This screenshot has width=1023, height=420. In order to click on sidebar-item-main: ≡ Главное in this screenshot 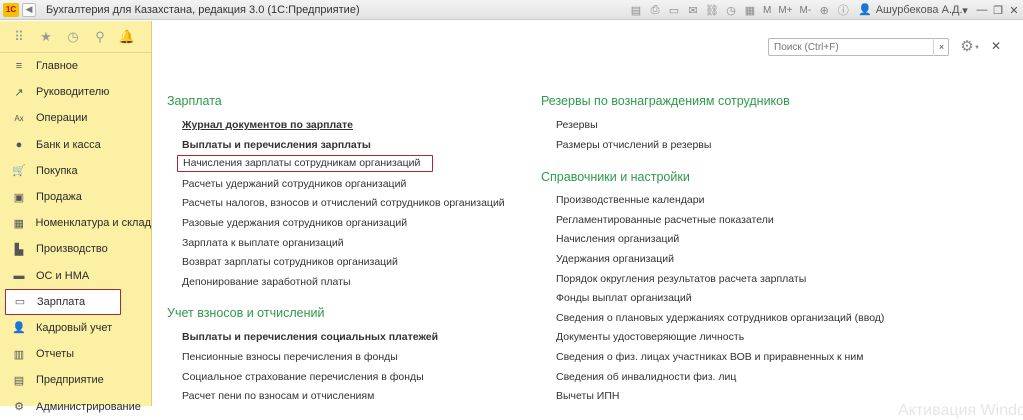, I will do `click(75, 66)`.